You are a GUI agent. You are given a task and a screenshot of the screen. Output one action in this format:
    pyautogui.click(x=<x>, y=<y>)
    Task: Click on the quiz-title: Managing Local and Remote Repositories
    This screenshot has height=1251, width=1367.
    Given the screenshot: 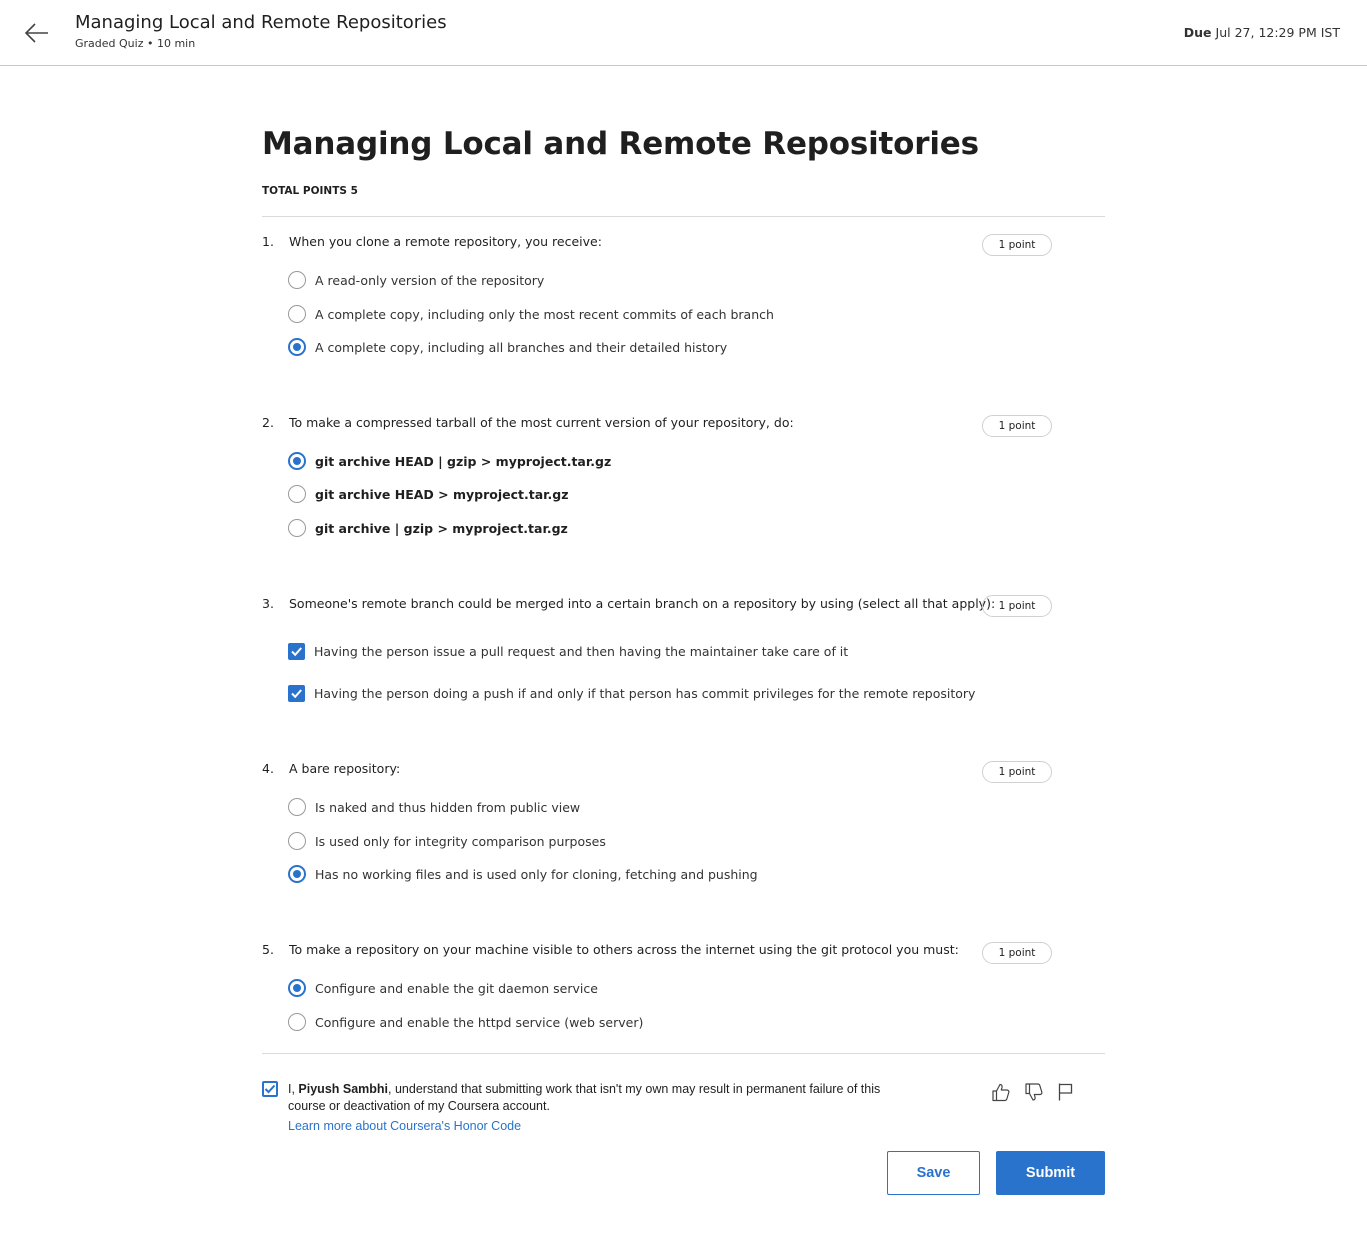 What is the action you would take?
    pyautogui.click(x=620, y=144)
    